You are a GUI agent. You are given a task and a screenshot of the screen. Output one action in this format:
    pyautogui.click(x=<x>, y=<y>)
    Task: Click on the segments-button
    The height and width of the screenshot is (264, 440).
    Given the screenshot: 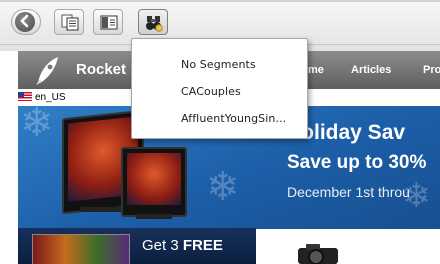 What is the action you would take?
    pyautogui.click(x=153, y=22)
    